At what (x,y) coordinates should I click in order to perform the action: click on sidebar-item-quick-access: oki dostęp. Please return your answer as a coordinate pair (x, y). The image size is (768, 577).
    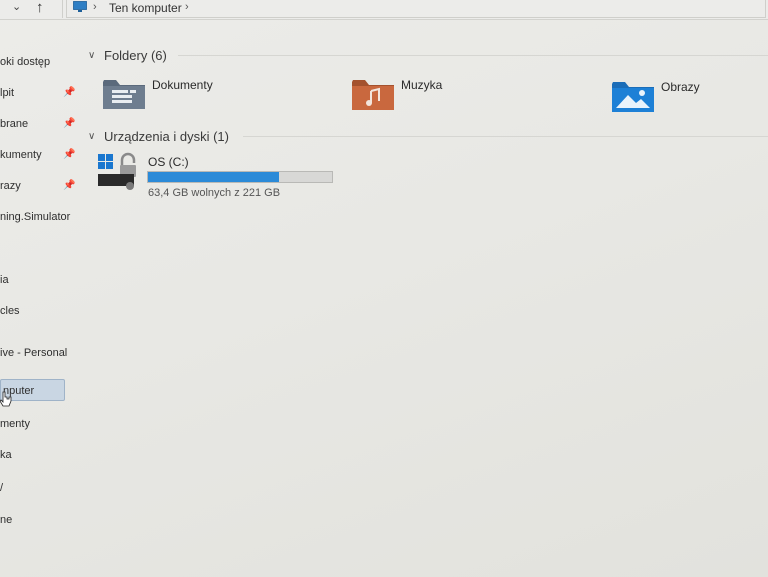
    Looking at the image, I should click on (38, 62).